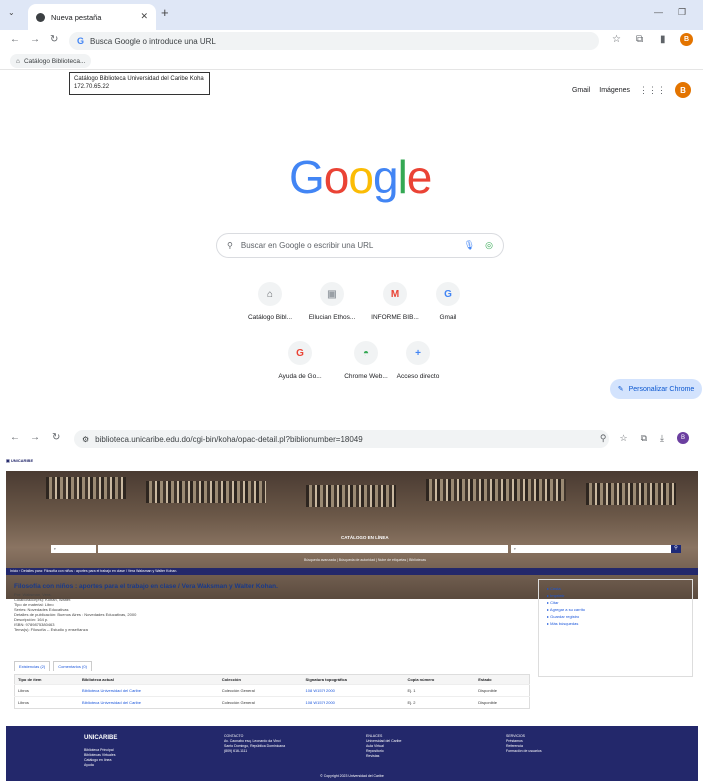 The width and height of the screenshot is (703, 781). Describe the element at coordinates (365, 537) in the screenshot. I see `catalog-title: CATÁLOGO EN LÍNEA` at that location.